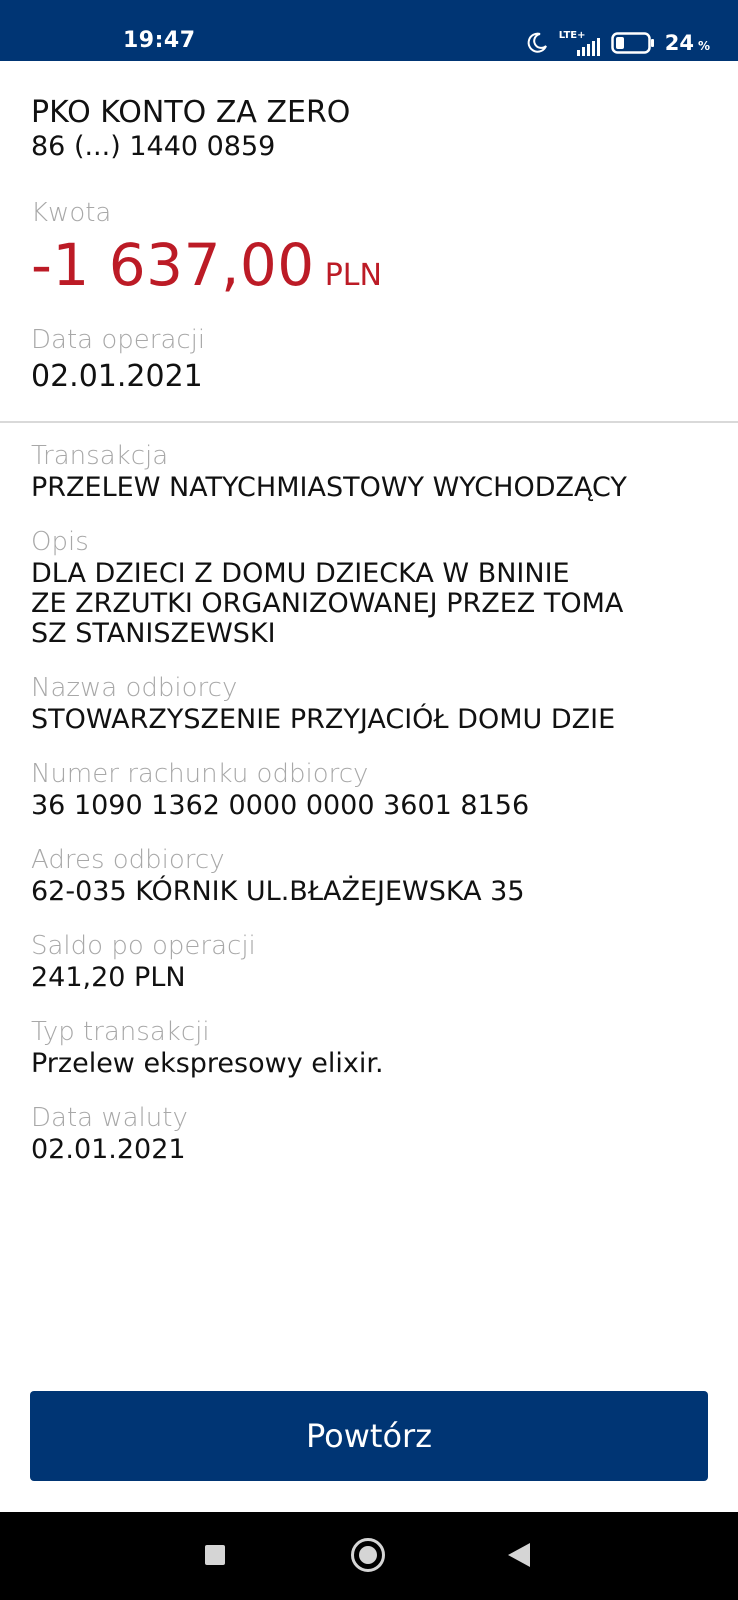 The height and width of the screenshot is (1600, 738). What do you see at coordinates (120, 1032) in the screenshot?
I see `transaction-type-label: Typ transakcji` at bounding box center [120, 1032].